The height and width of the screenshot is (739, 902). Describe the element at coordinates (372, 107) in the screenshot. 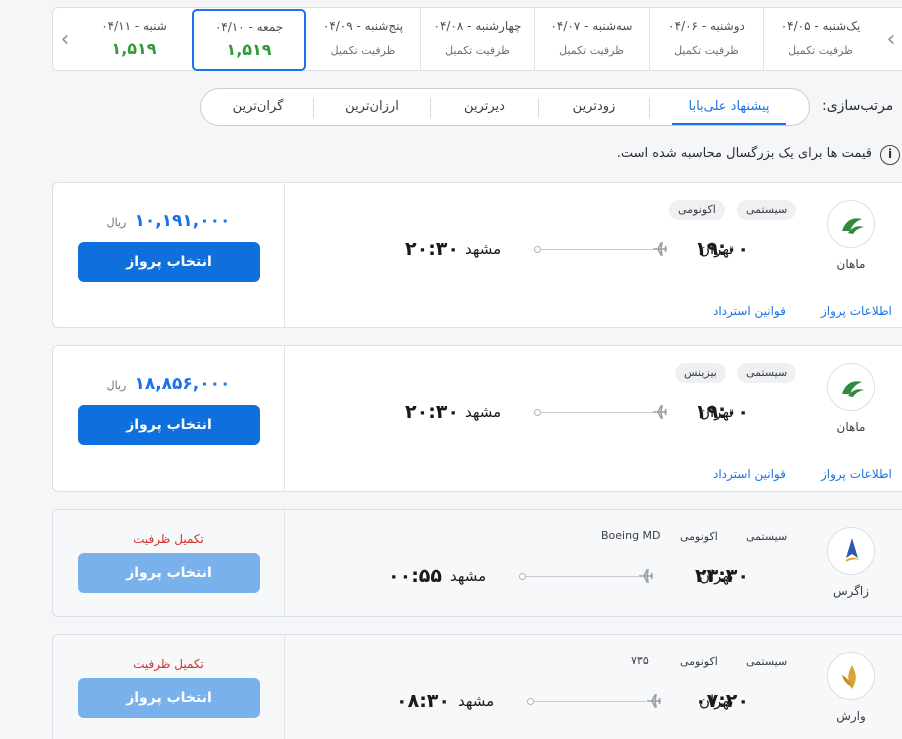

I see `sort-option-cheapest: ارزان‌ترین` at that location.